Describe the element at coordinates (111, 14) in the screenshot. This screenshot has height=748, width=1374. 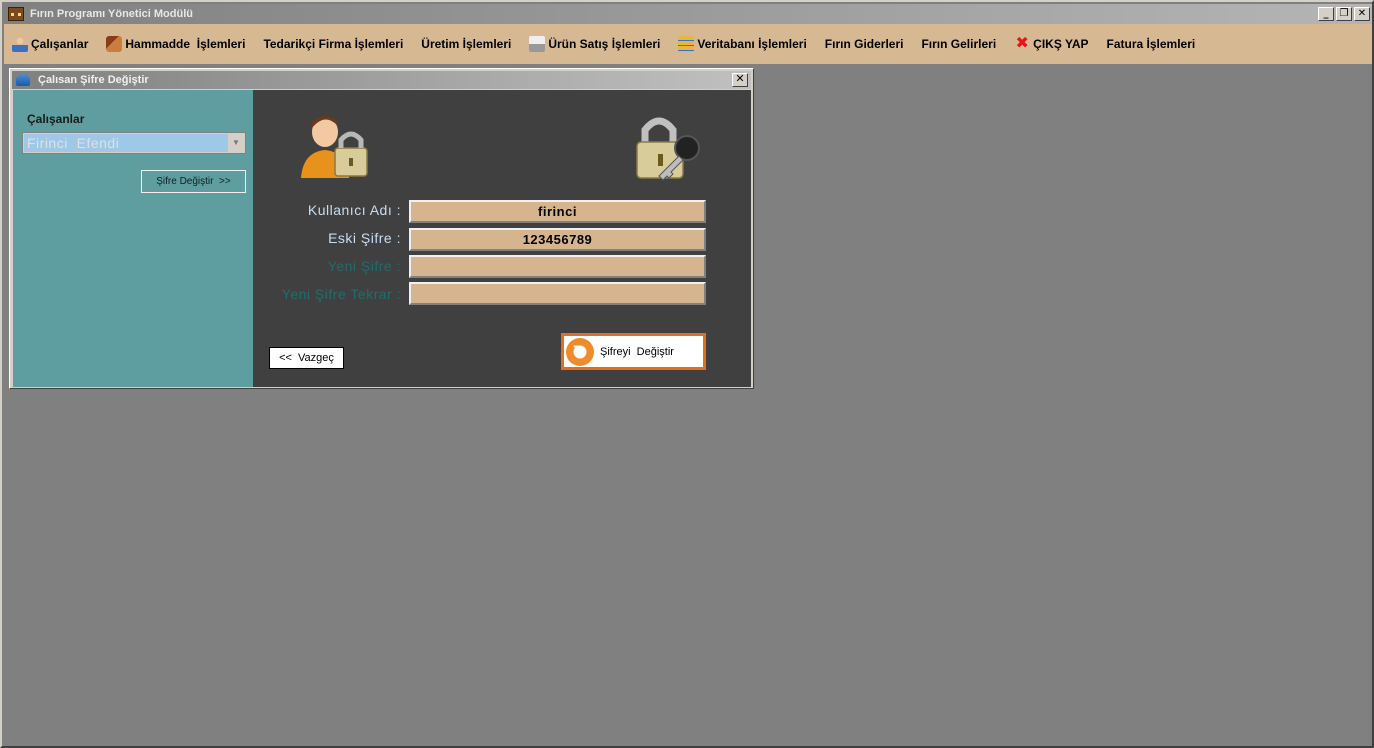
I see `app-title: Fırın Programı Yönetici Modülü` at that location.